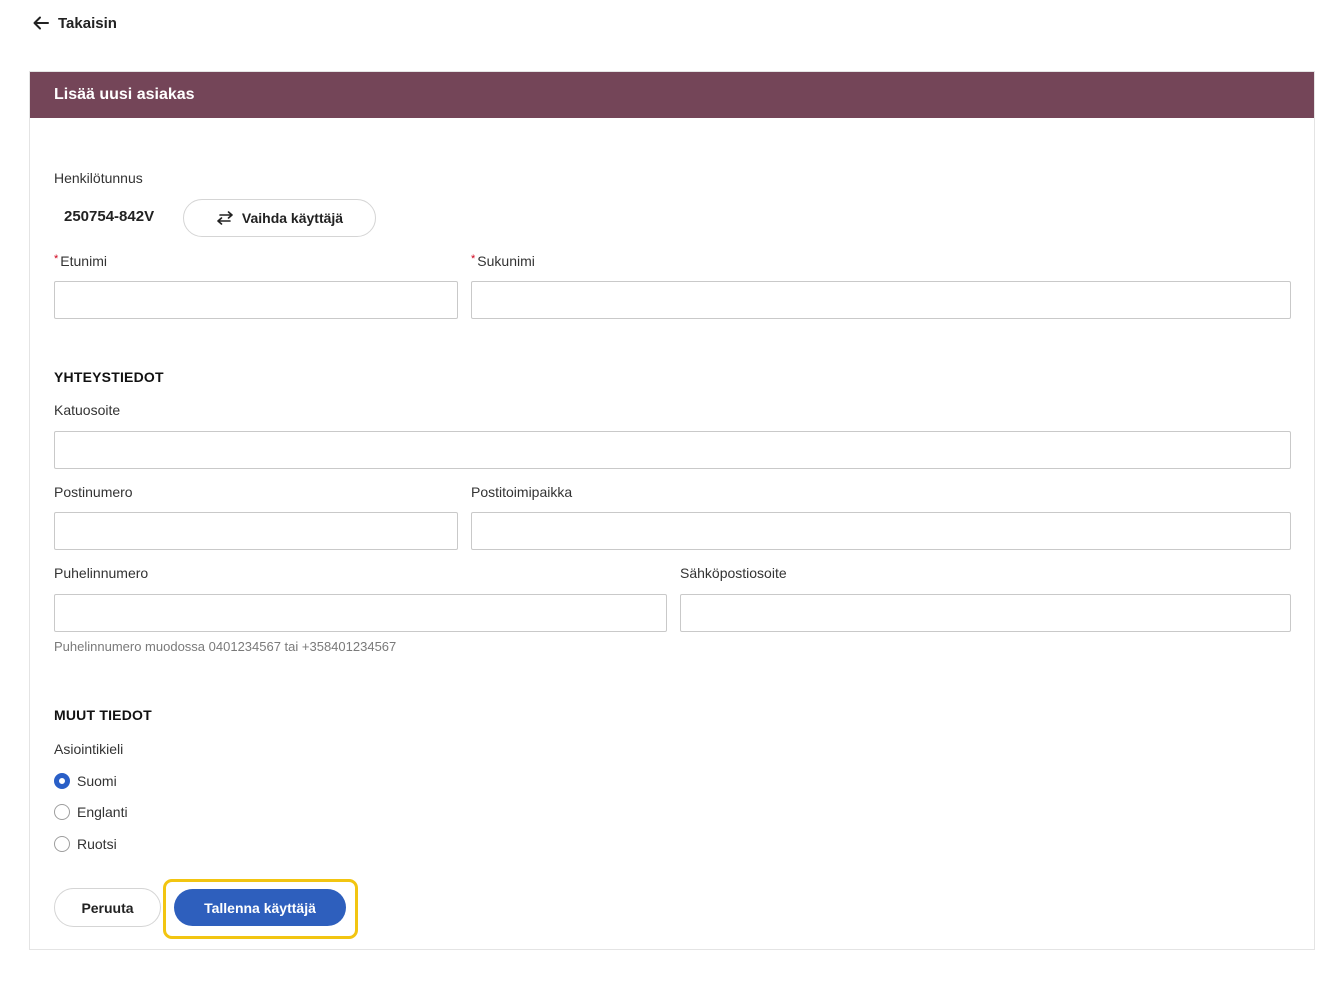 The height and width of the screenshot is (982, 1341). What do you see at coordinates (93, 492) in the screenshot?
I see `postal-code-label: Postinumero` at bounding box center [93, 492].